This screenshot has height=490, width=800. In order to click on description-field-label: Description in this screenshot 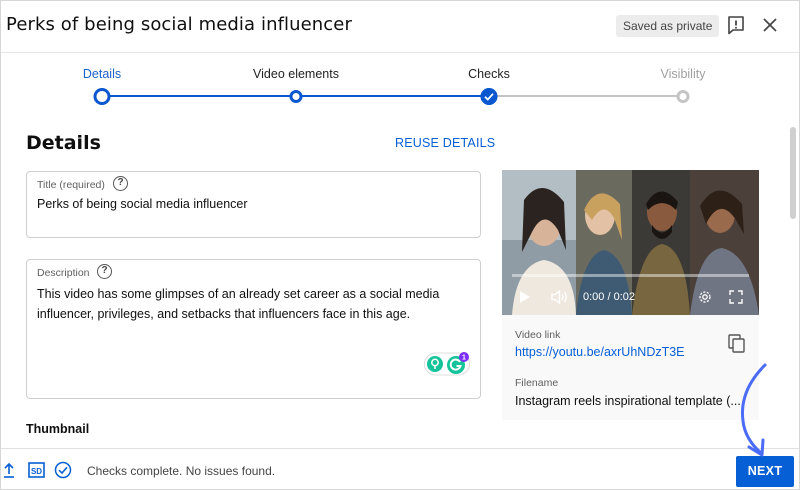, I will do `click(63, 273)`.